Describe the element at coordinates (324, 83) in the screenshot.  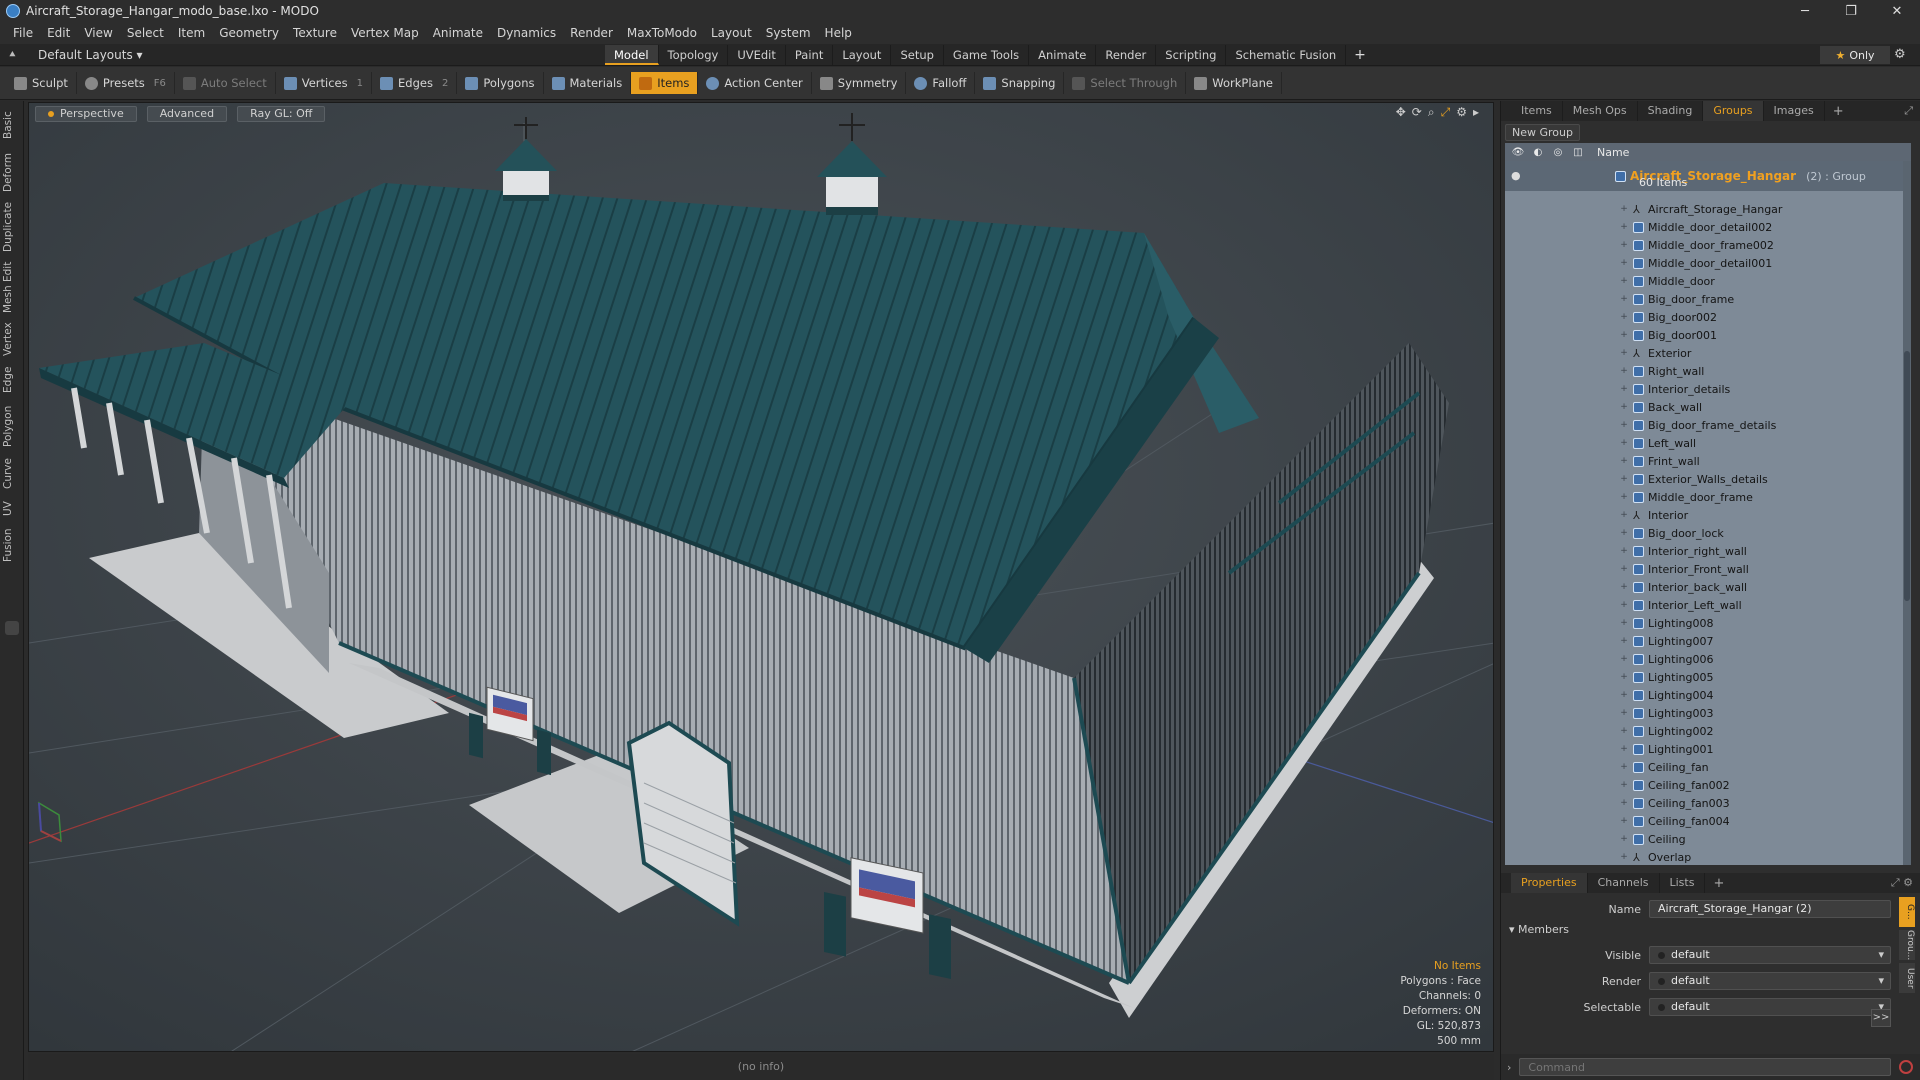
I see `vertices-button: Vertices 1` at that location.